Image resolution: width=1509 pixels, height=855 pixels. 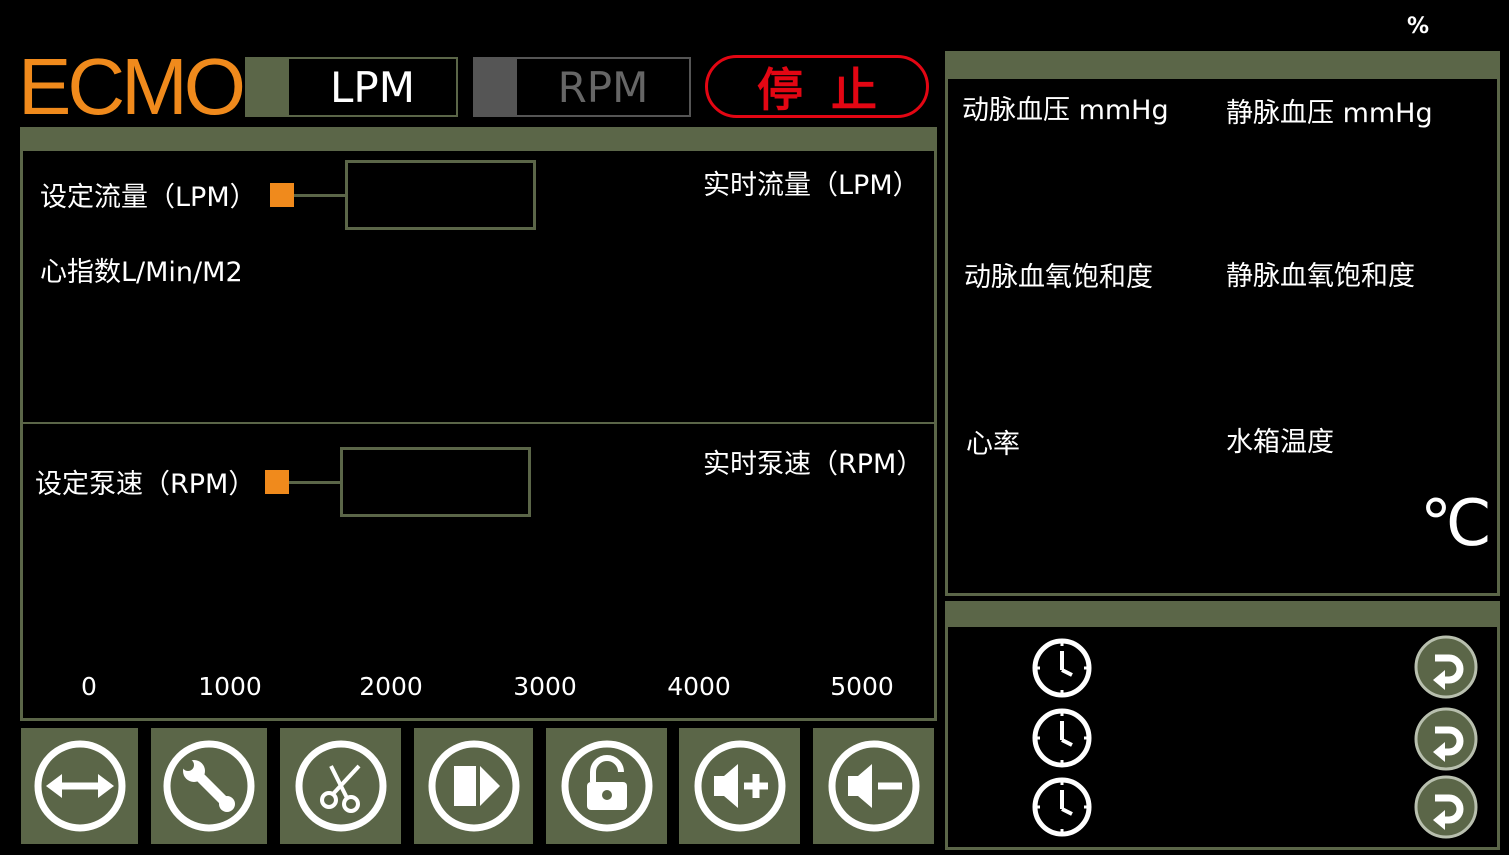 I want to click on wrench-icon, so click(x=209, y=786).